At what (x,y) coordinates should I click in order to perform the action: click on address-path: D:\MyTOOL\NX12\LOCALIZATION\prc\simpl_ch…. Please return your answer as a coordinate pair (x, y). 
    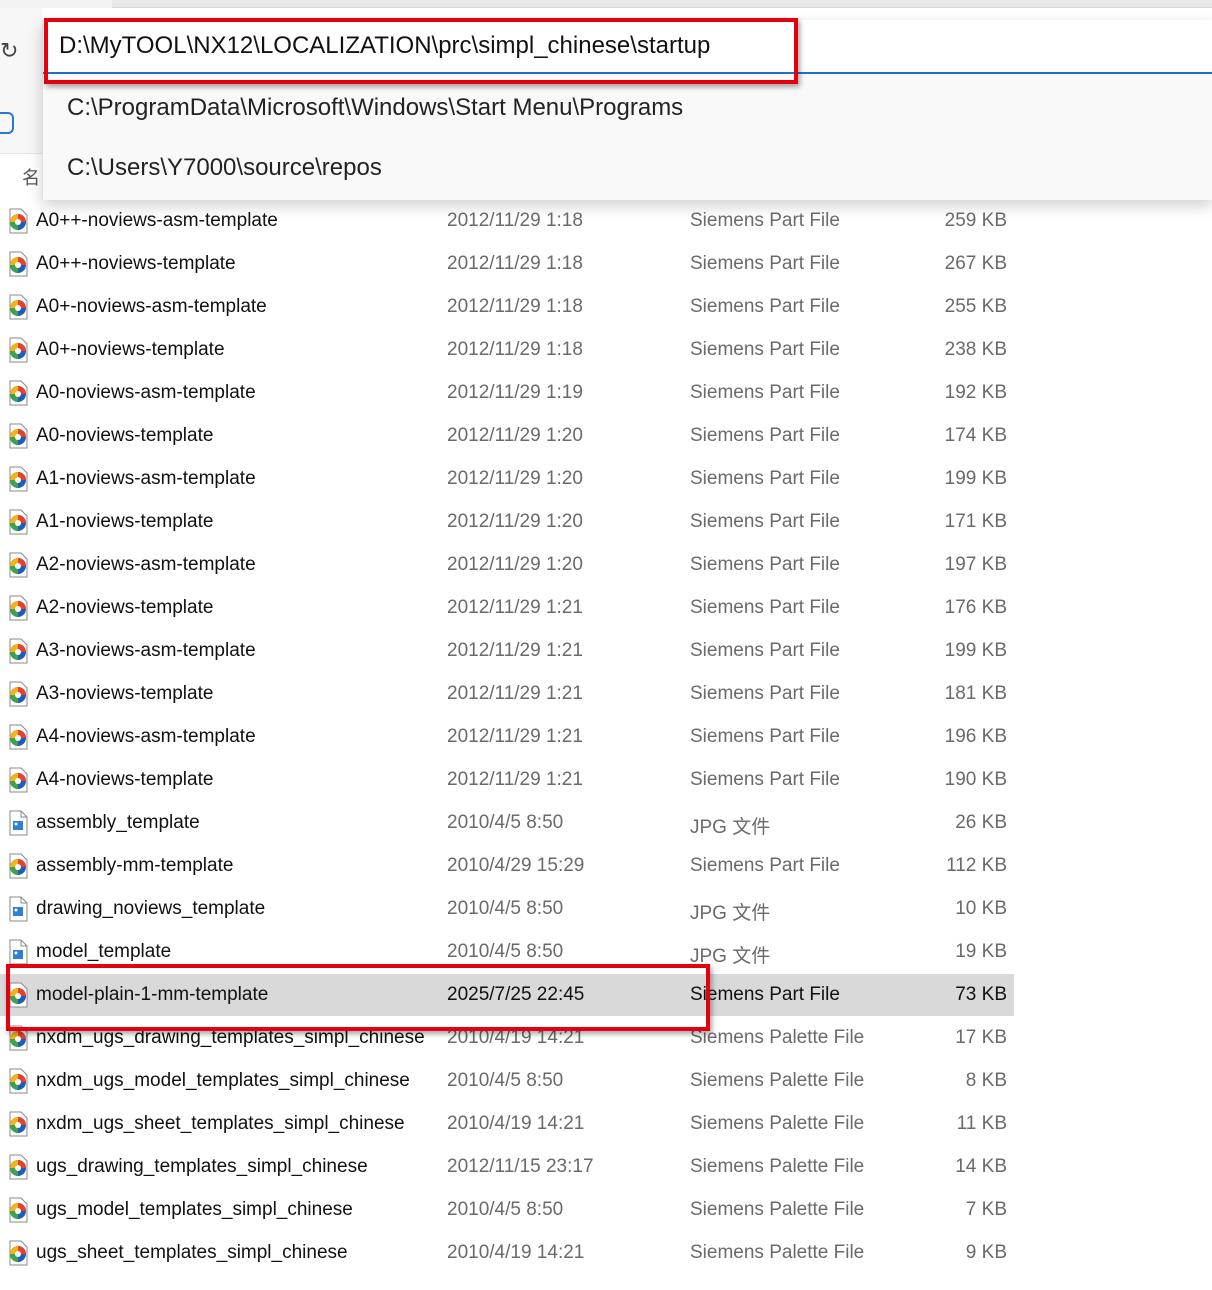
    Looking at the image, I should click on (384, 46).